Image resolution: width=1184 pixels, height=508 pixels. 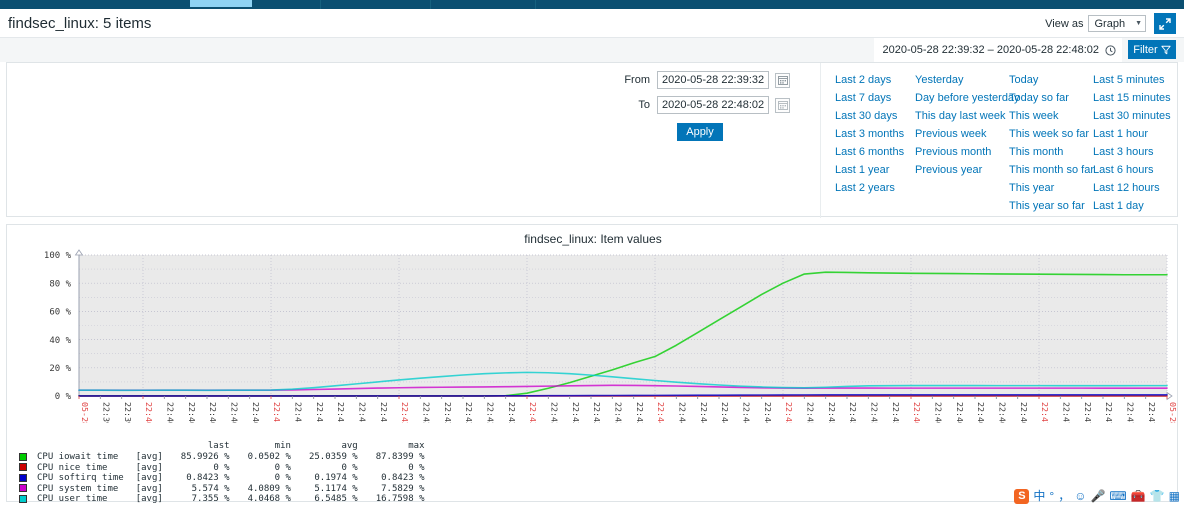 What do you see at coordinates (277, 412) in the screenshot?
I see `svg-text: 22:41:00` at bounding box center [277, 412].